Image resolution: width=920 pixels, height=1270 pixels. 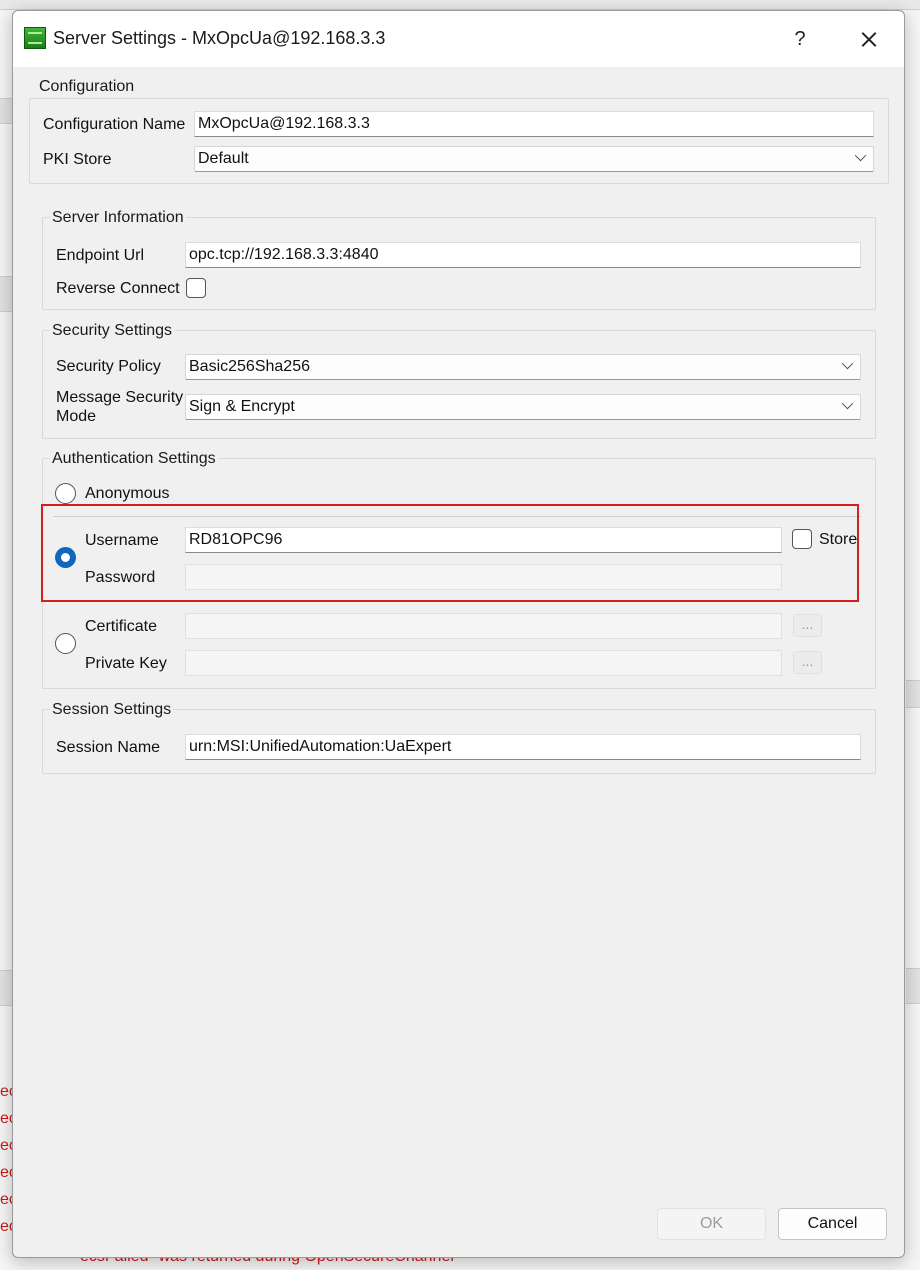 I want to click on configuration-name-input: MxOpcUa@192.168.3.3, so click(x=534, y=124).